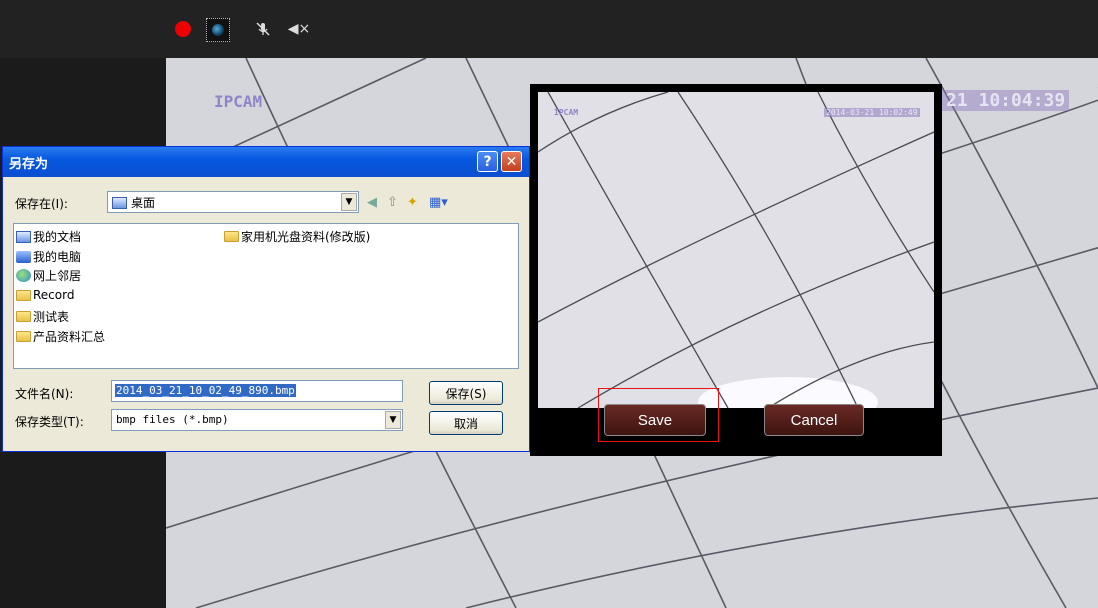 The image size is (1098, 608). Describe the element at coordinates (41, 204) in the screenshot. I see `save-in-label: 保存在(I):` at that location.